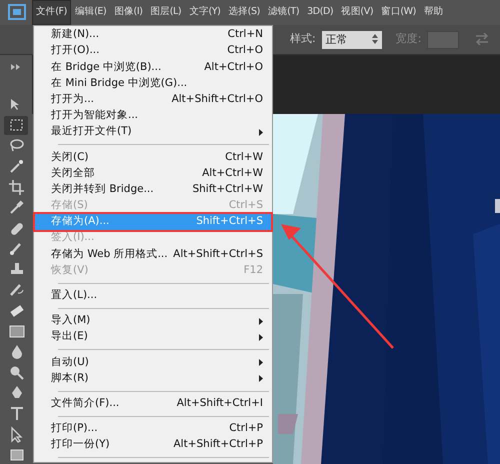 This screenshot has width=500, height=464. What do you see at coordinates (204, 12) in the screenshot?
I see `menu-item: 文字(Y)` at bounding box center [204, 12].